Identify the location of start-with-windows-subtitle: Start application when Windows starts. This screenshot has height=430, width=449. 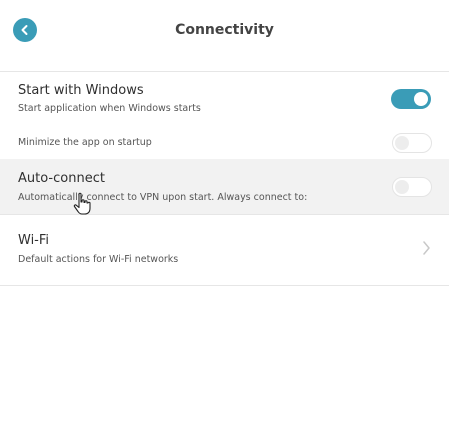
(109, 108).